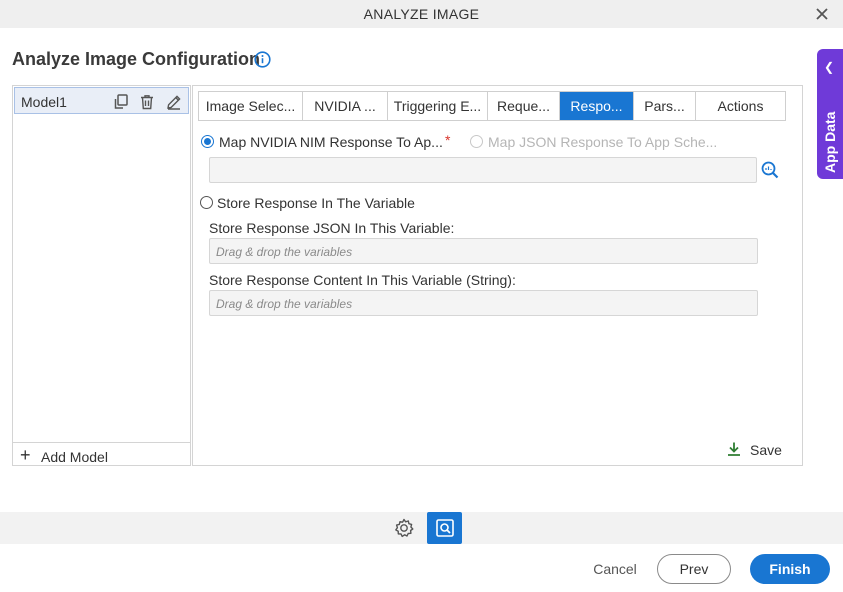 The image size is (843, 592). What do you see at coordinates (829, 67) in the screenshot?
I see `chevron-left-icon: ❮` at bounding box center [829, 67].